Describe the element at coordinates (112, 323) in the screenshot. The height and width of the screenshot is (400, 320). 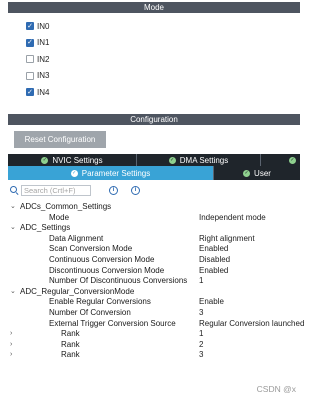
I see `param-name: External Trigger Conversion Source` at that location.